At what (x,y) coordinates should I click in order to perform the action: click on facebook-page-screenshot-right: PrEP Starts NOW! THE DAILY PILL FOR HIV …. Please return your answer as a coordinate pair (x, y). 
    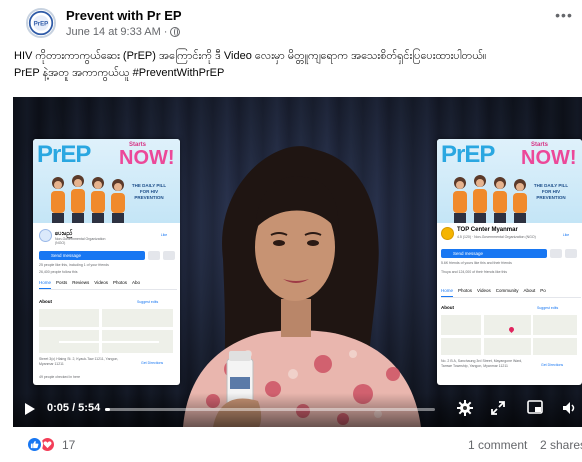
    Looking at the image, I should click on (509, 262).